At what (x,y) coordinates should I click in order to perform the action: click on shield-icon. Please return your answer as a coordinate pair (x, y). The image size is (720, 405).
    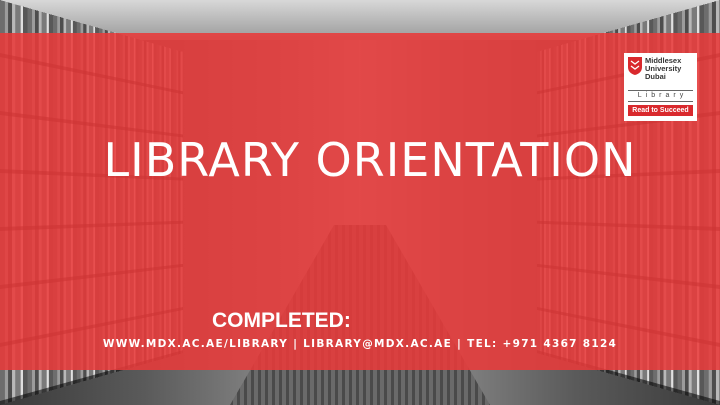
    Looking at the image, I should click on (635, 66).